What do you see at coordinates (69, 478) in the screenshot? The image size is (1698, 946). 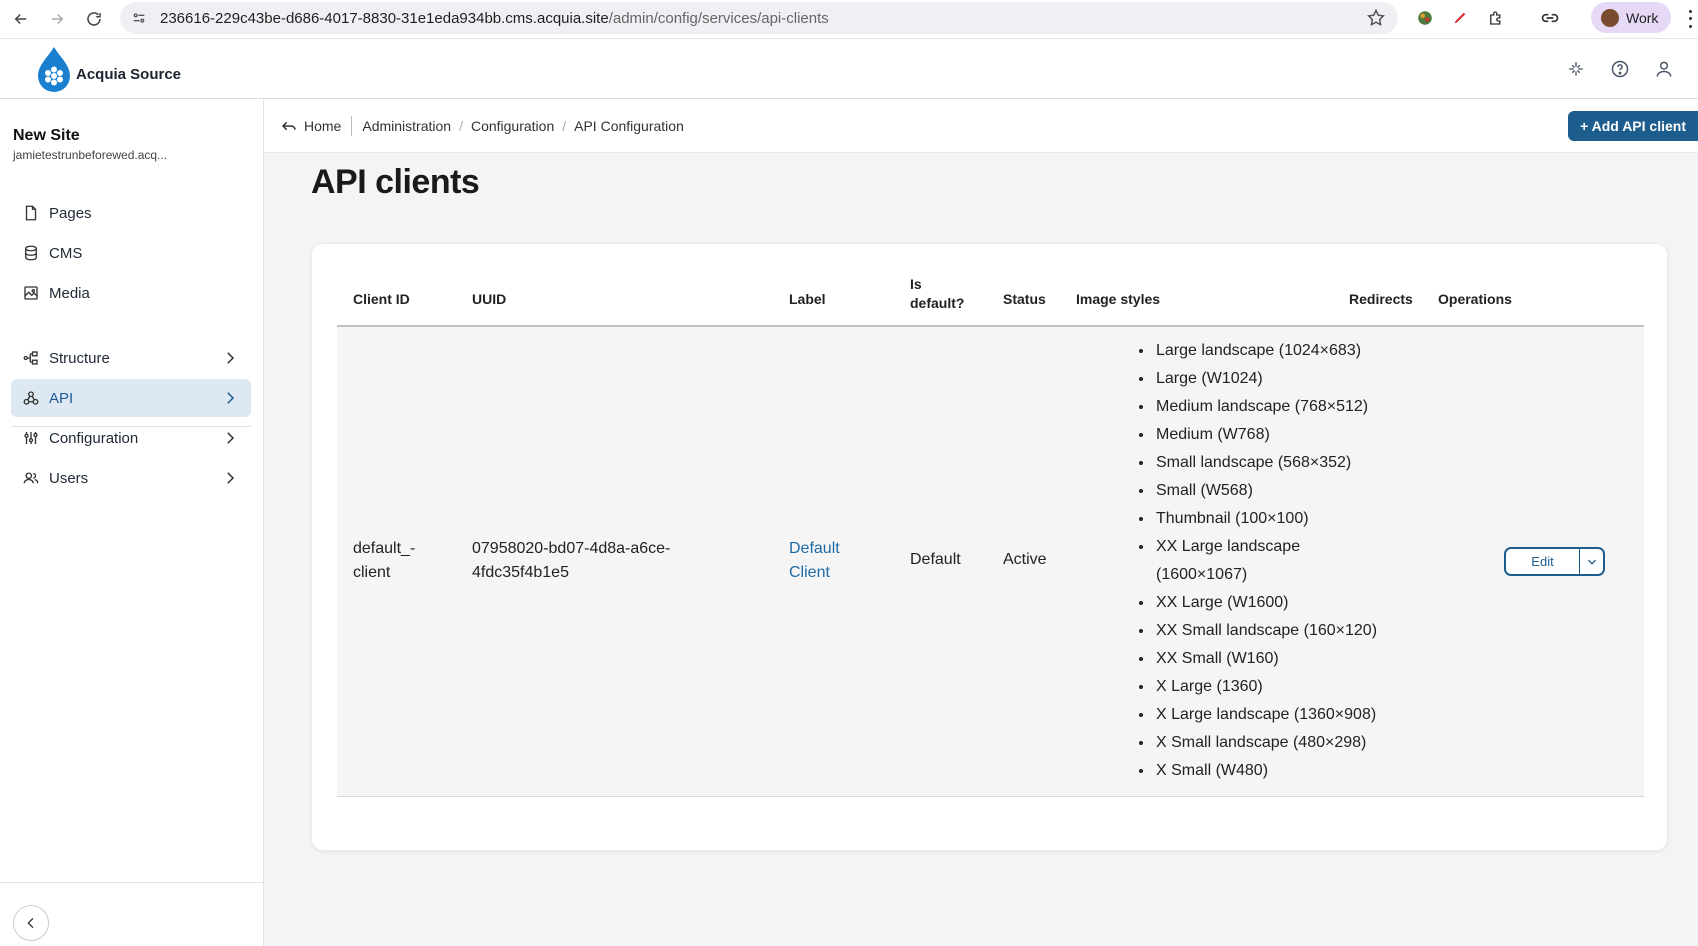 I see `sidebar-item-label: Users` at bounding box center [69, 478].